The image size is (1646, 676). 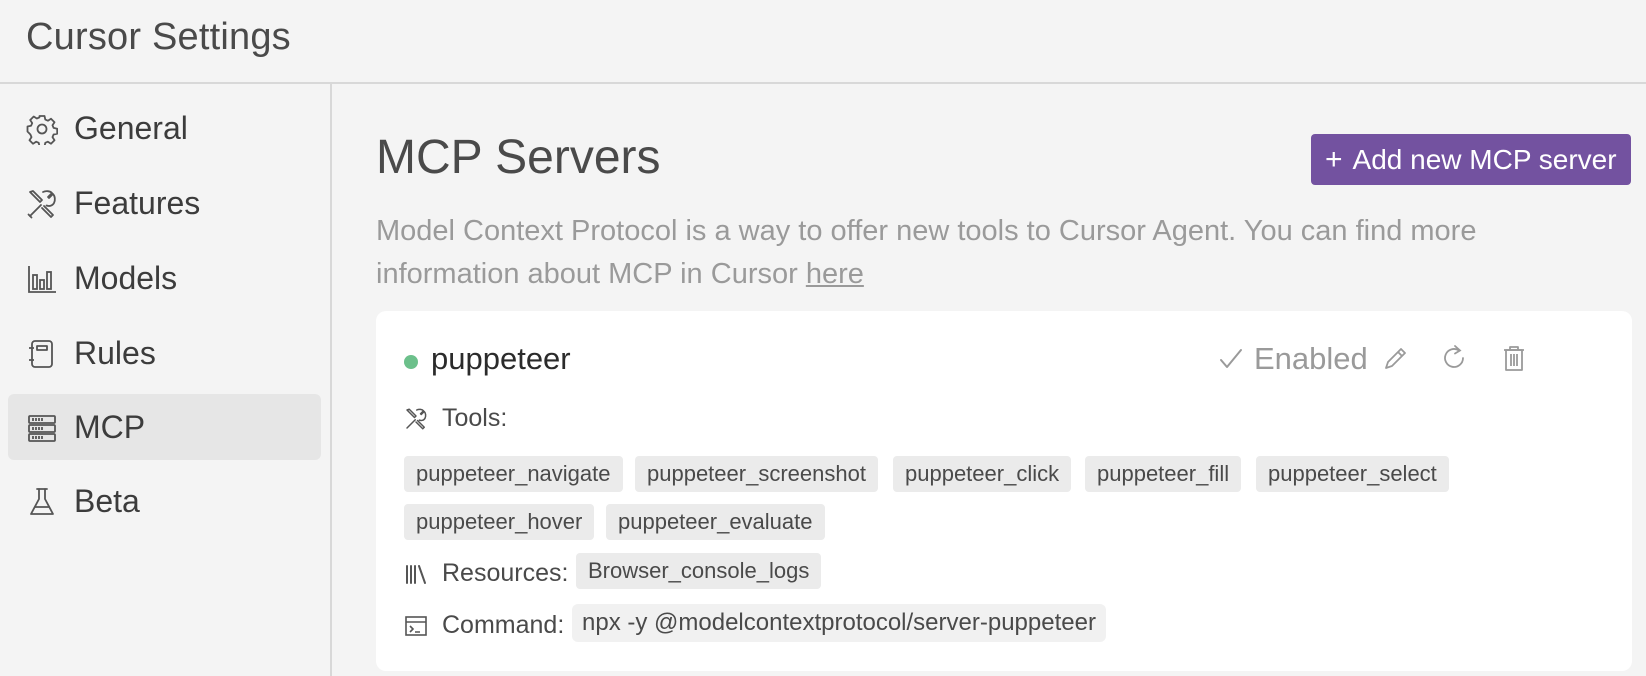 What do you see at coordinates (499, 522) in the screenshot?
I see `tool-chip: puppeteer_hover` at bounding box center [499, 522].